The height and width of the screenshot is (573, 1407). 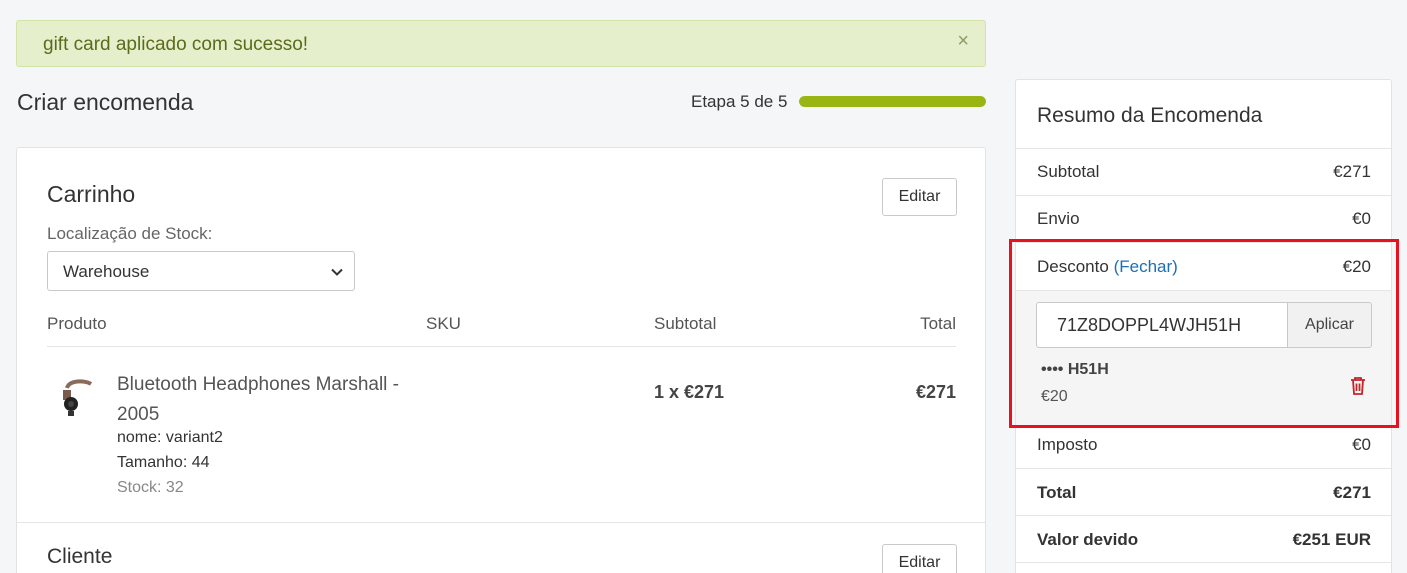 What do you see at coordinates (1068, 171) in the screenshot?
I see `subtotal-label: Subtotal` at bounding box center [1068, 171].